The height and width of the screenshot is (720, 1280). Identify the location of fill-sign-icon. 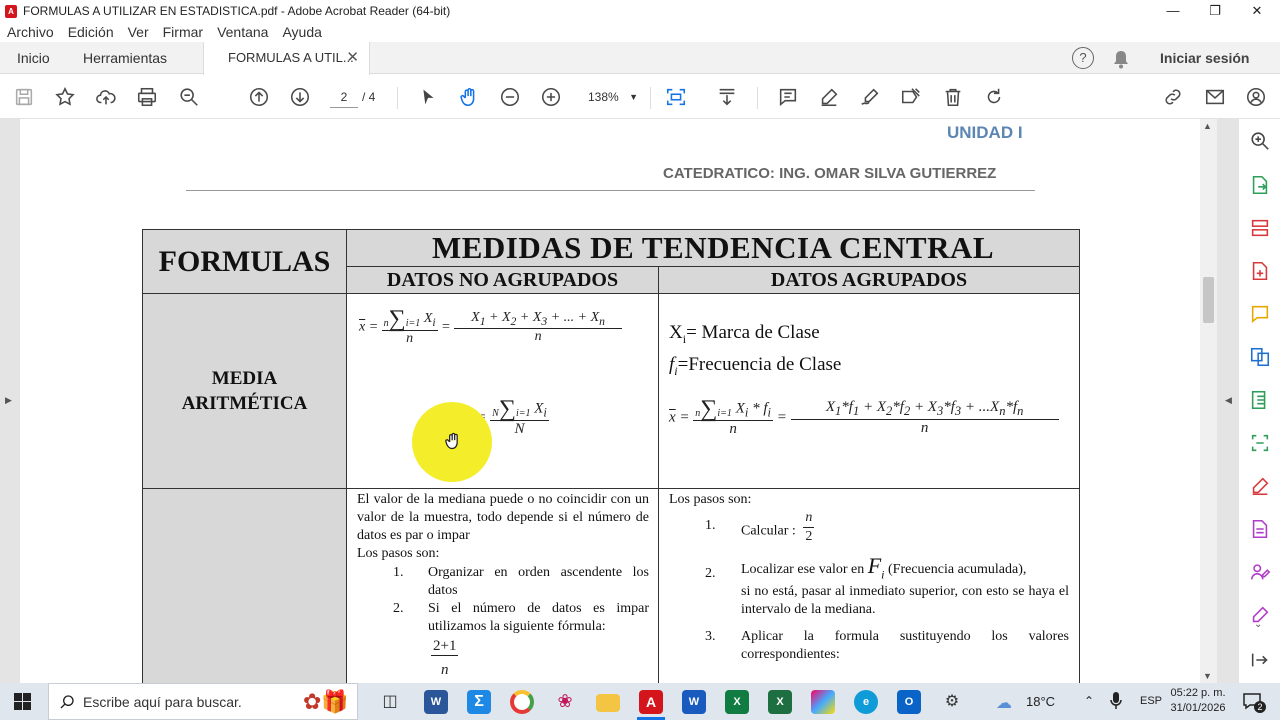
(1260, 486).